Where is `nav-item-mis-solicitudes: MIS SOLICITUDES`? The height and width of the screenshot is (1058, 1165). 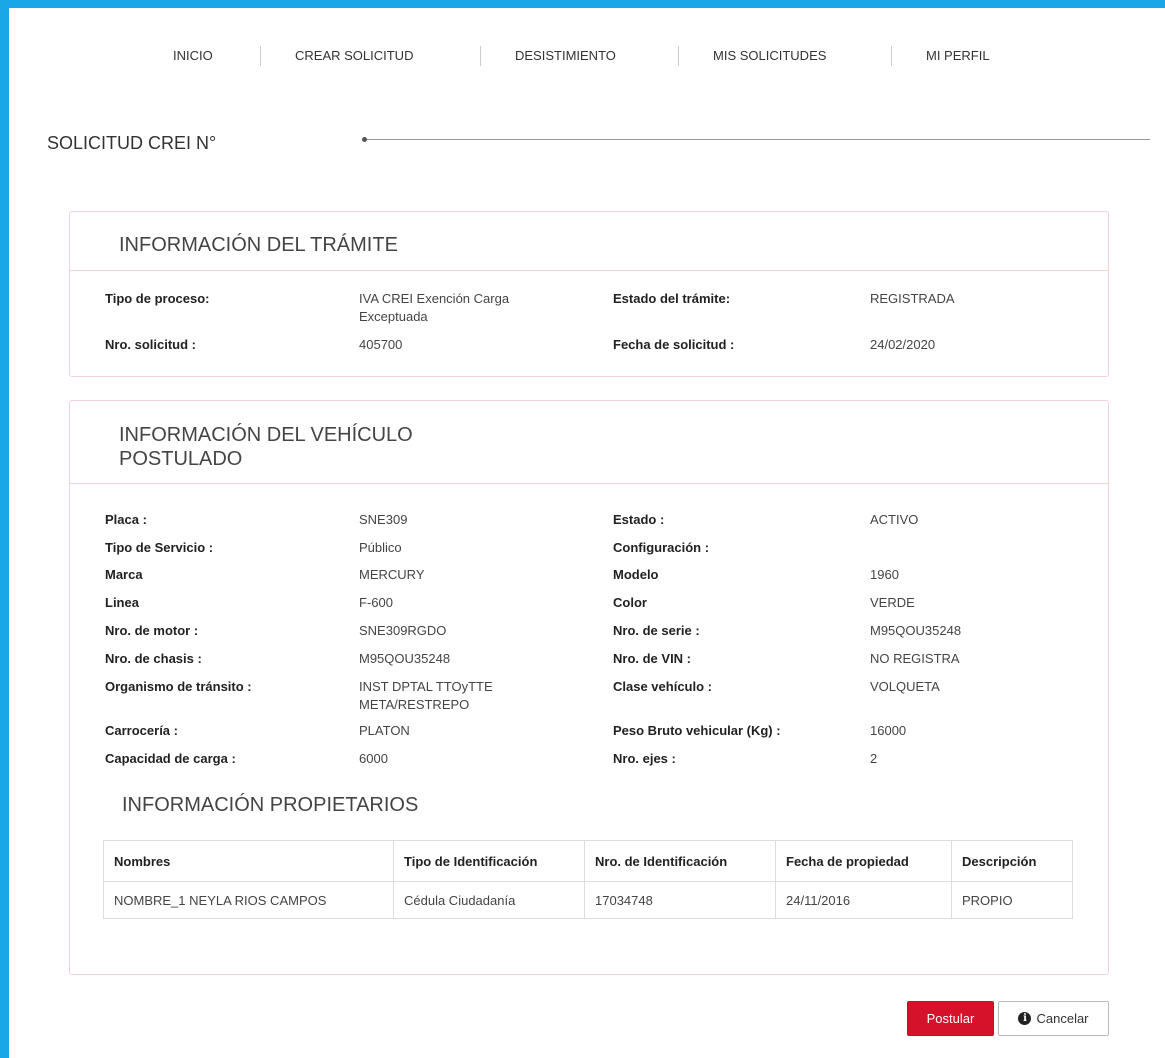 nav-item-mis-solicitudes: MIS SOLICITUDES is located at coordinates (769, 55).